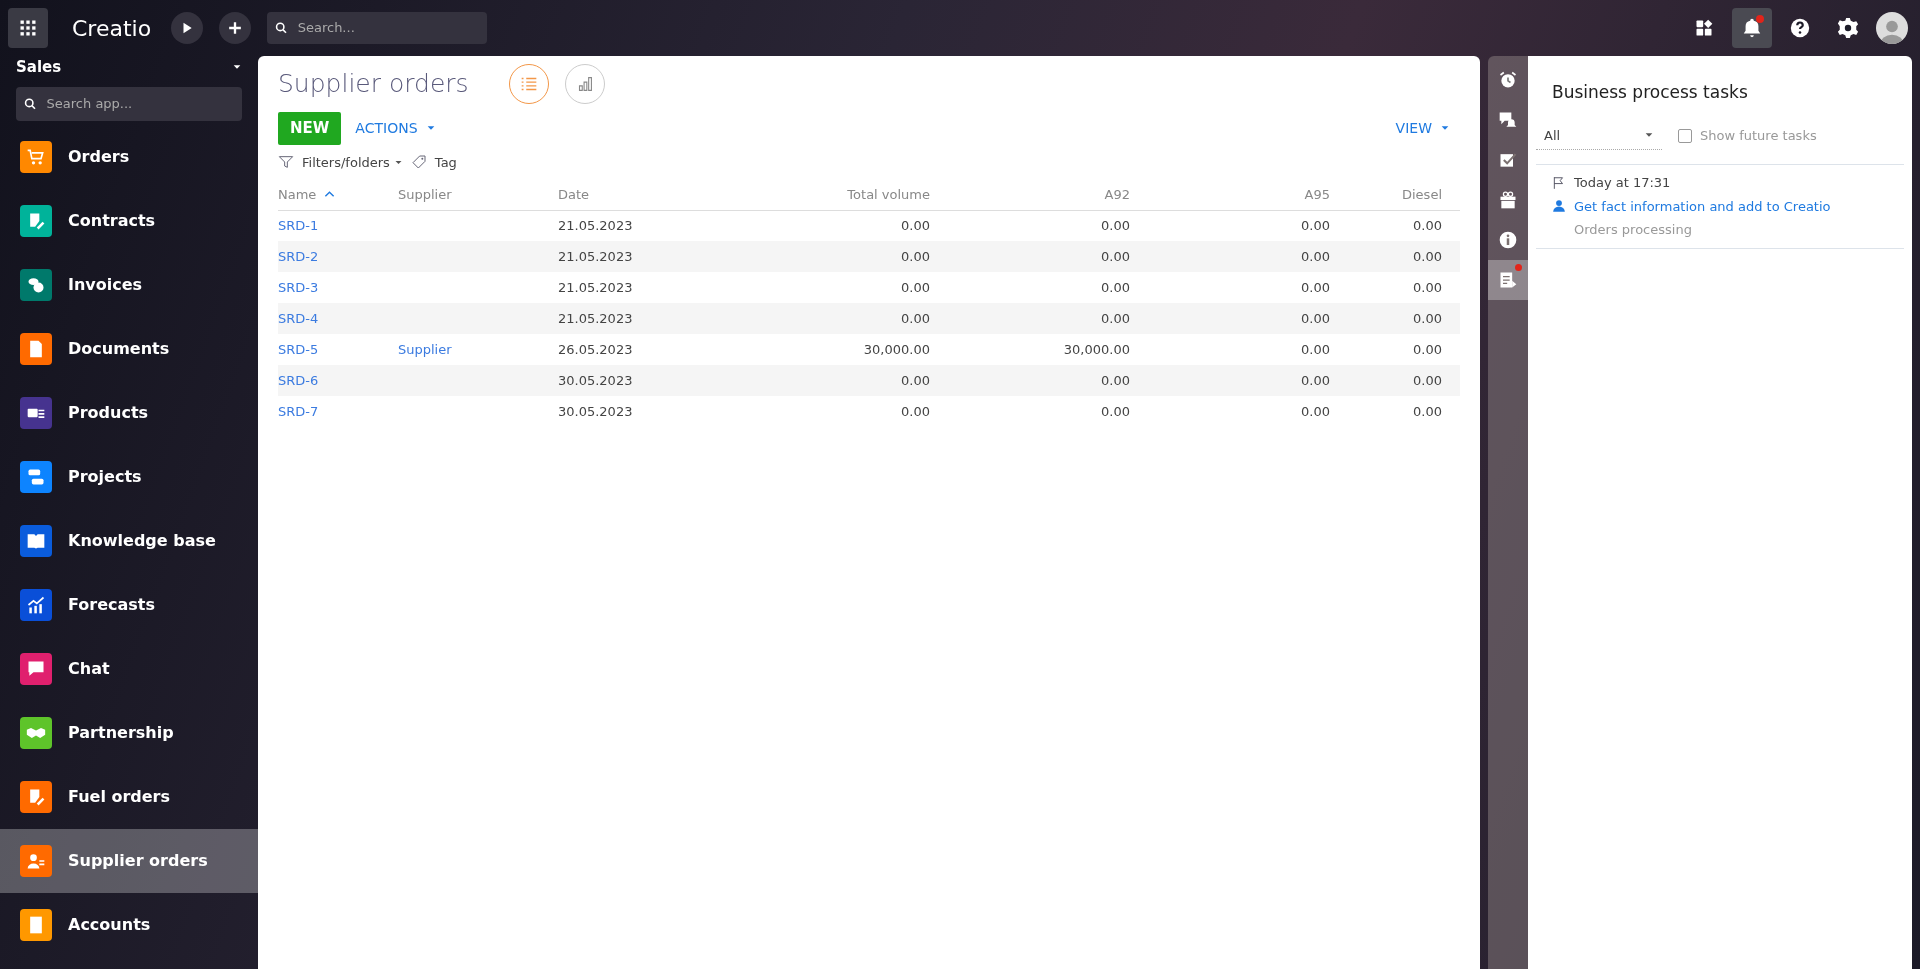  Describe the element at coordinates (129, 221) in the screenshot. I see `sidebar-item: Contracts` at that location.